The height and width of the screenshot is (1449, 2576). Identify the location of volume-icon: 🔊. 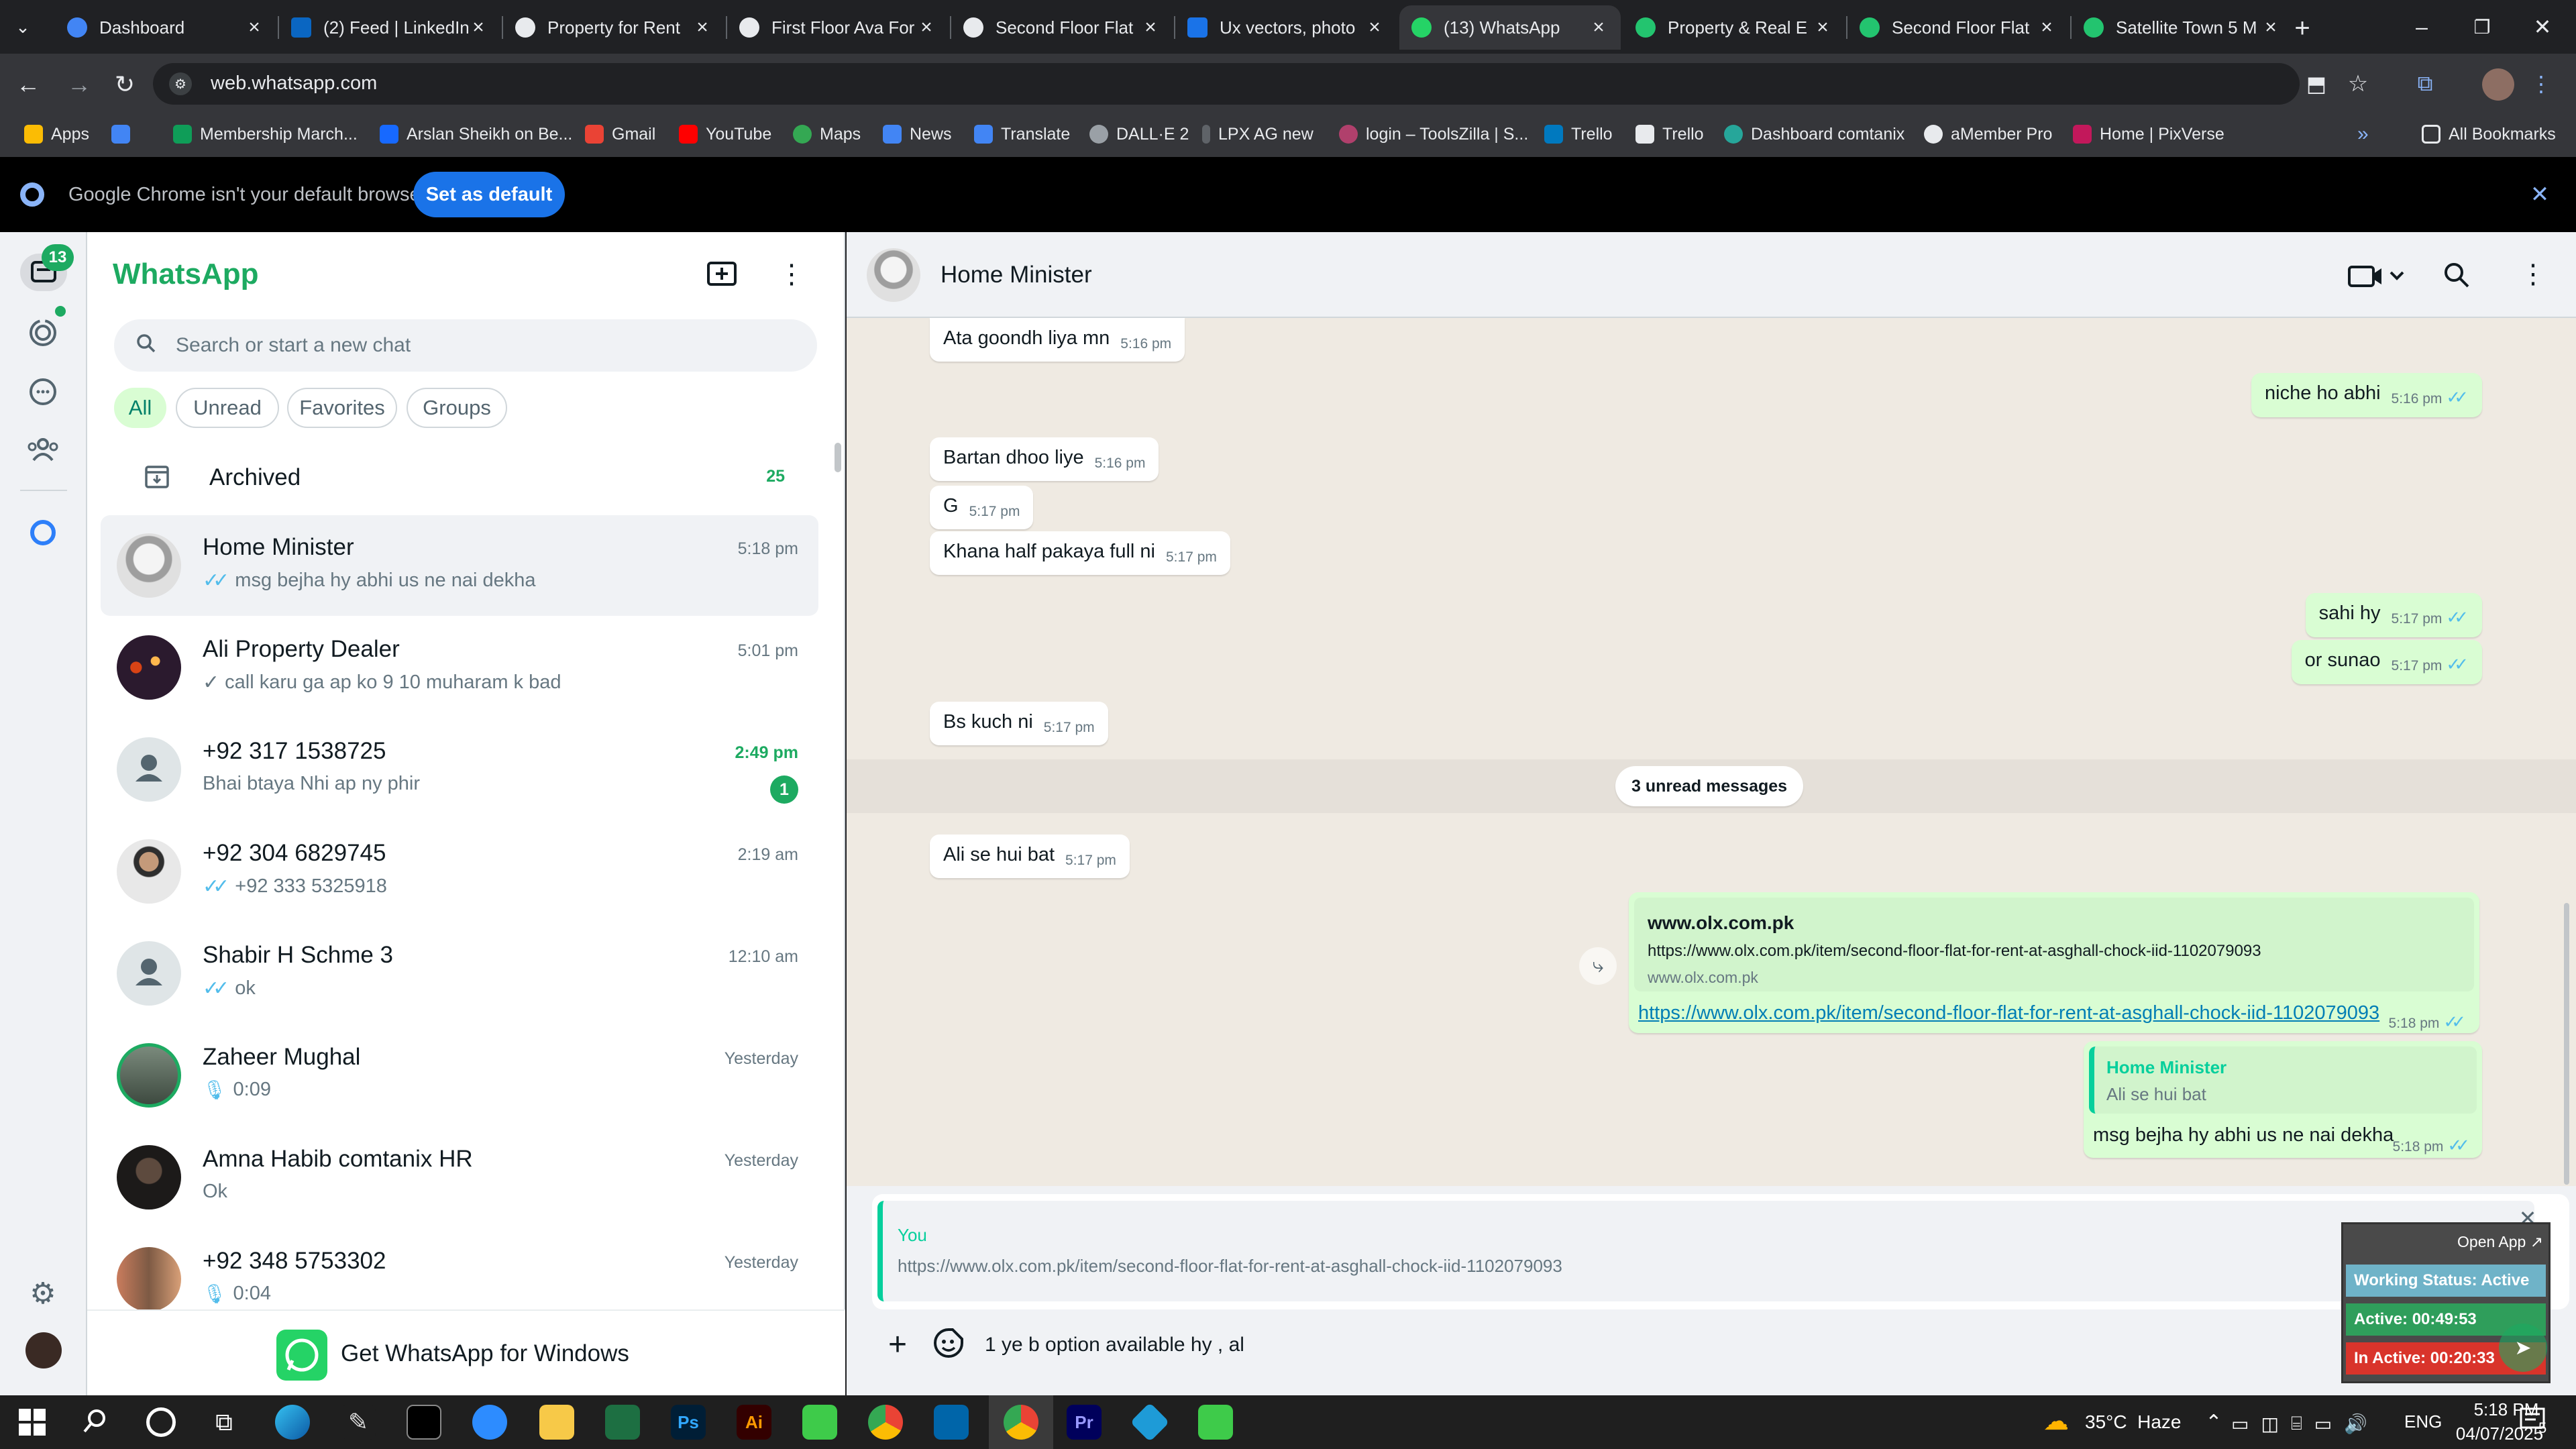
(2355, 1424).